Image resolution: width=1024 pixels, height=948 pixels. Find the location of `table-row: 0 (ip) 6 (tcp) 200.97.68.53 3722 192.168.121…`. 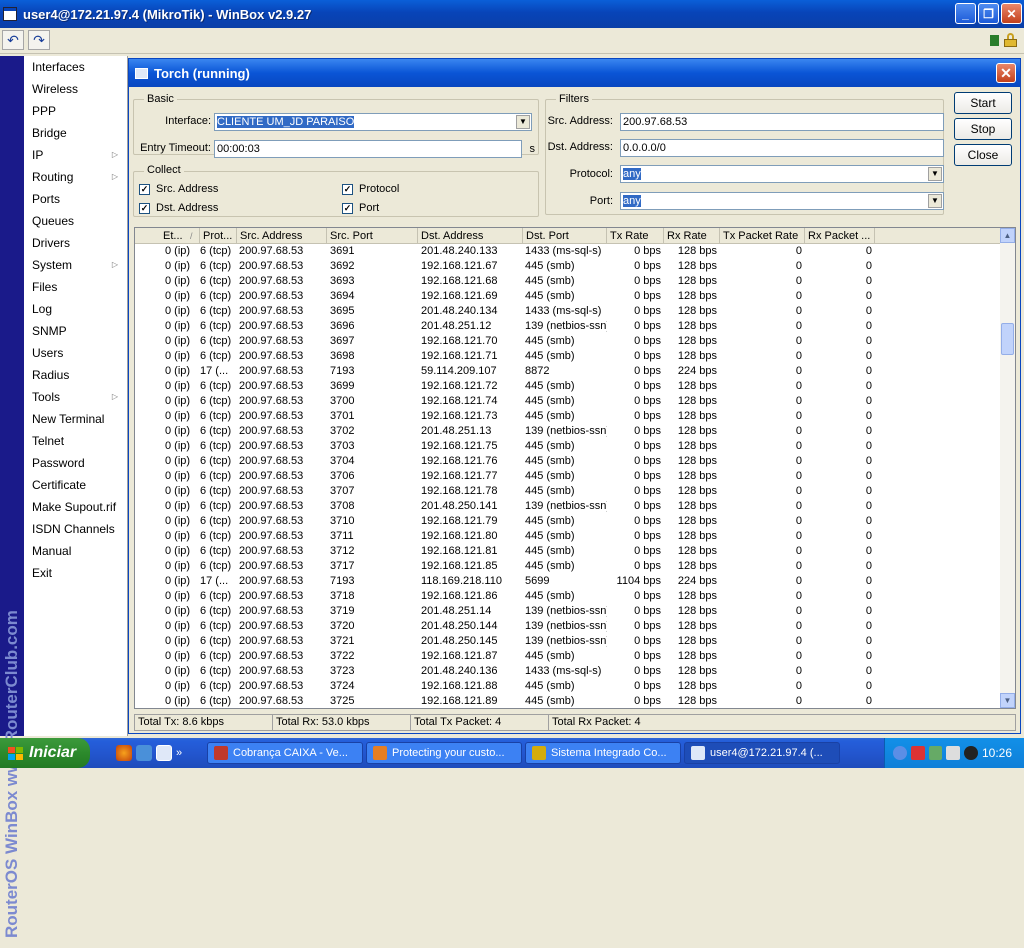

table-row: 0 (ip) 6 (tcp) 200.97.68.53 3722 192.168.121… is located at coordinates (569, 656).